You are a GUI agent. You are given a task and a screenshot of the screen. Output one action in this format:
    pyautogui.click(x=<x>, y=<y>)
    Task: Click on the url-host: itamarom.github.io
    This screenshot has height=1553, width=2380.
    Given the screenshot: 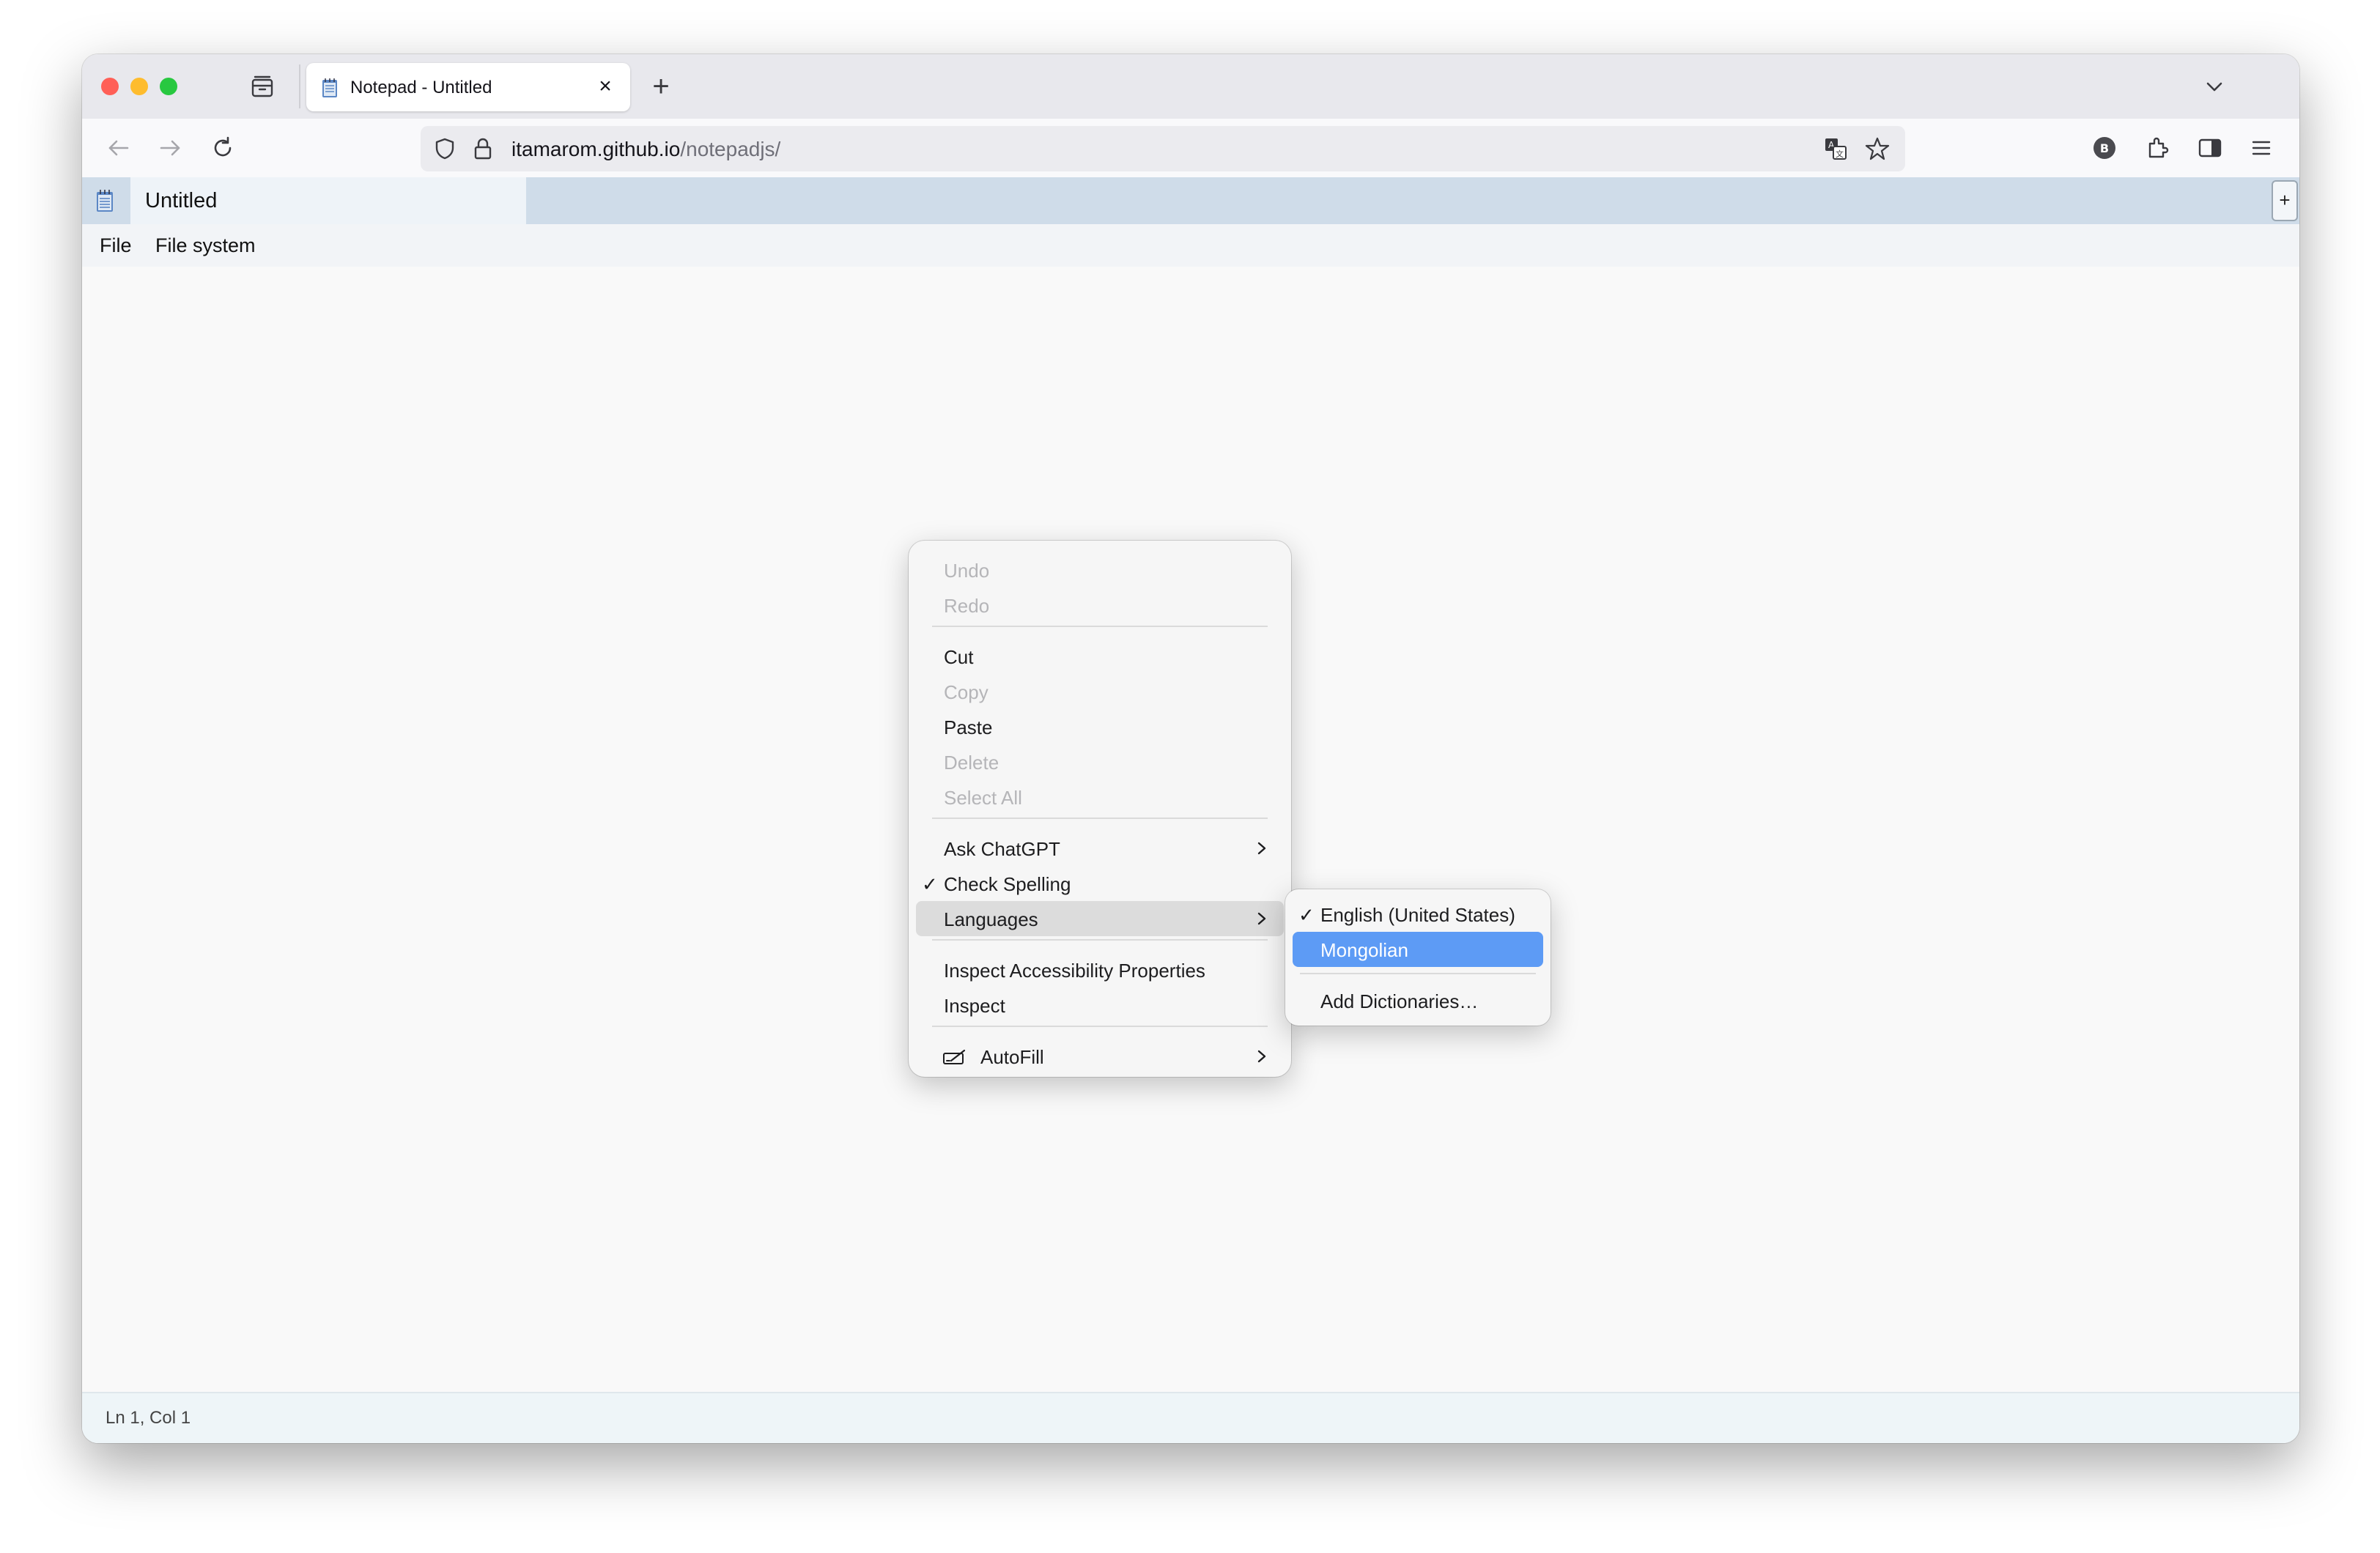 What is the action you would take?
    pyautogui.click(x=596, y=149)
    